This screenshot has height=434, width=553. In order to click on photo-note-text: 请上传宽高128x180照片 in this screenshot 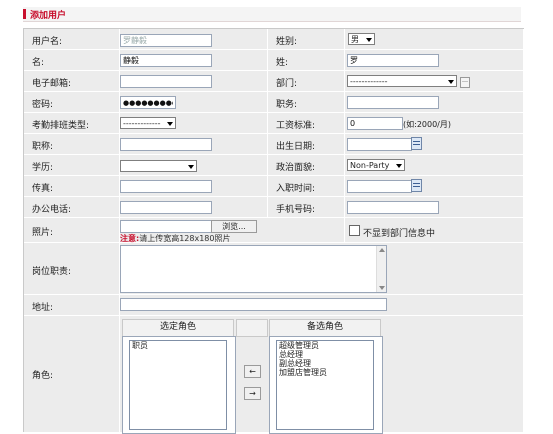, I will do `click(185, 238)`.